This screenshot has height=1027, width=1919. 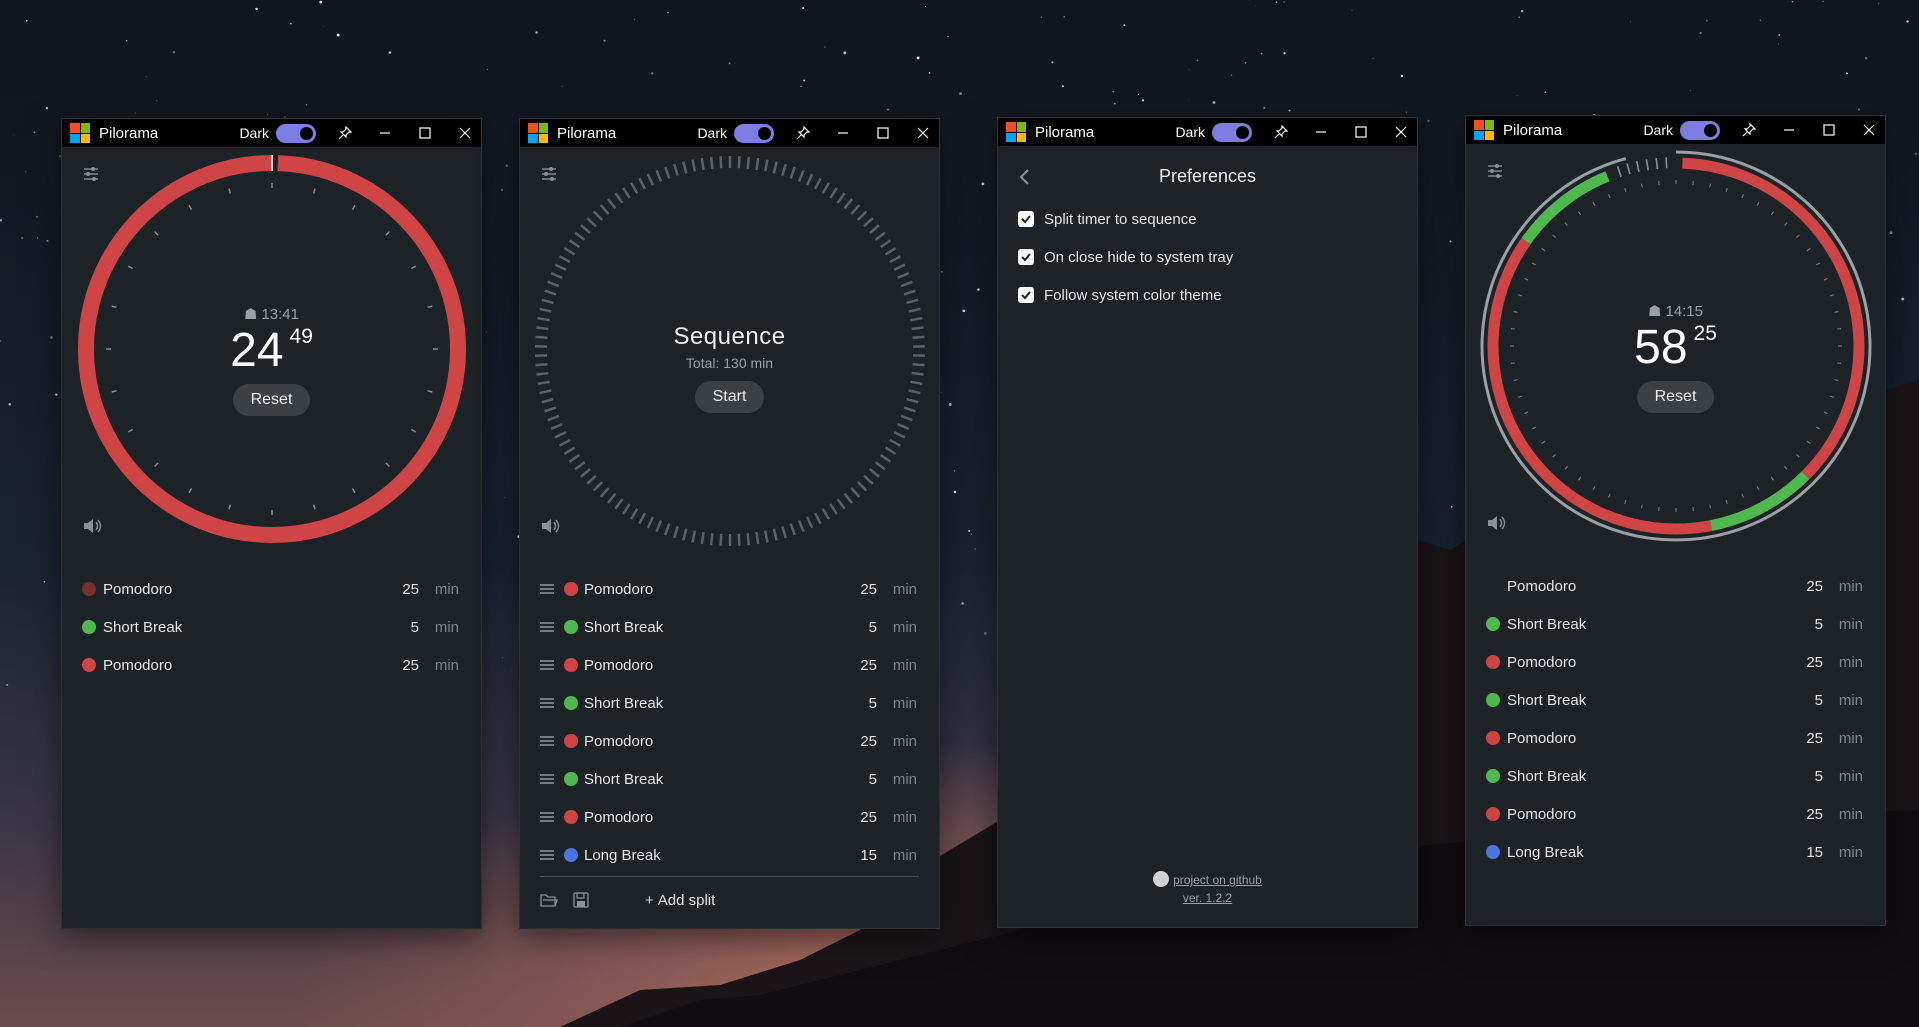 What do you see at coordinates (1120, 295) in the screenshot?
I see `follow-theme-option: Follow system color theme` at bounding box center [1120, 295].